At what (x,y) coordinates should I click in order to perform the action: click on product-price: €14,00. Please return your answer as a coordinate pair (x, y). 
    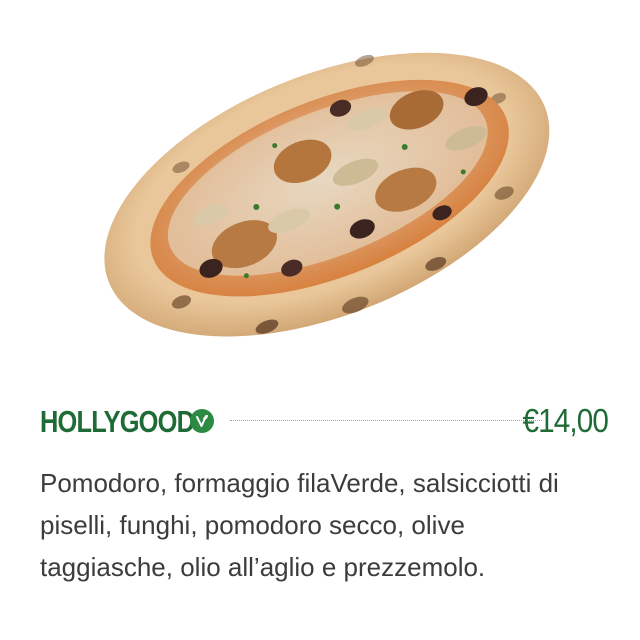
    Looking at the image, I should click on (565, 420).